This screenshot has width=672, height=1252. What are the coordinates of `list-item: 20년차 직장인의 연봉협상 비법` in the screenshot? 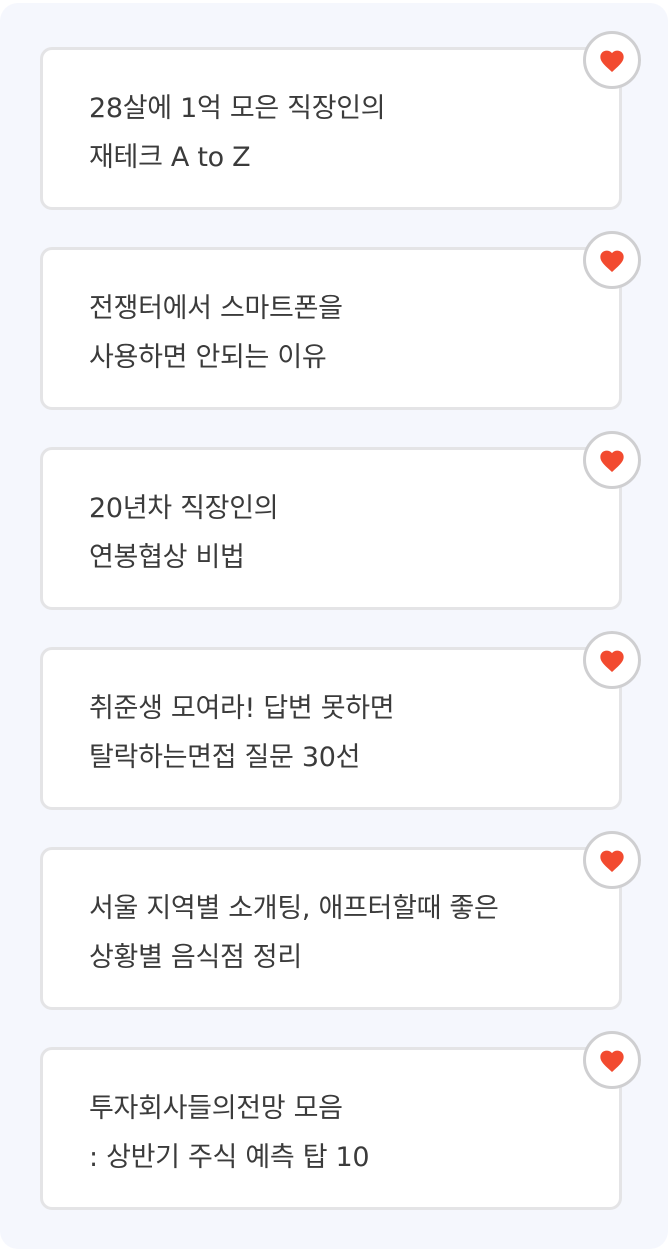 It's located at (340, 520).